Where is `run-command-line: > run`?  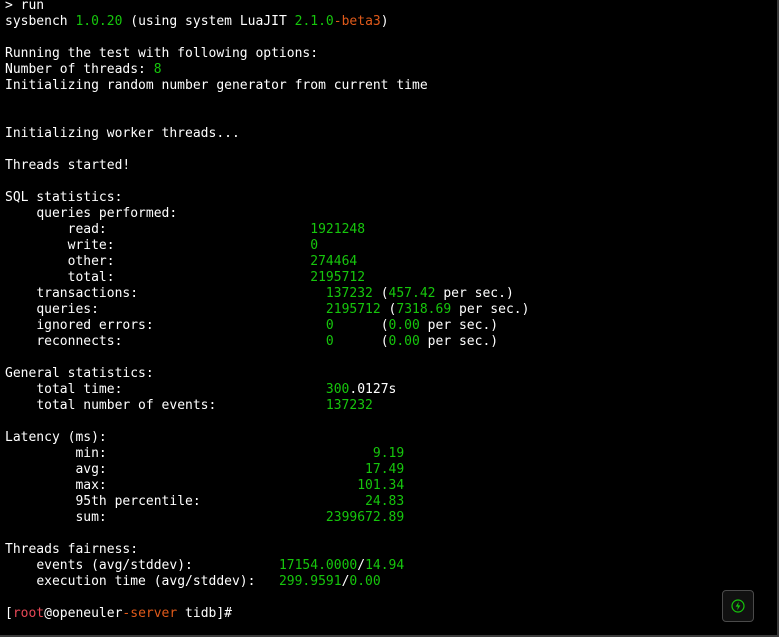
run-command-line: > run is located at coordinates (25, 6).